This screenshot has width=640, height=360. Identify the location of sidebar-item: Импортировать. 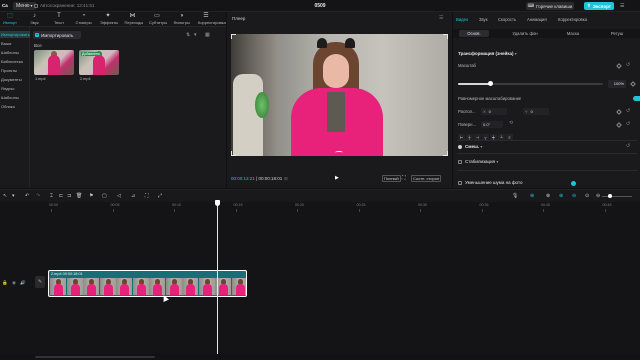
(15, 34).